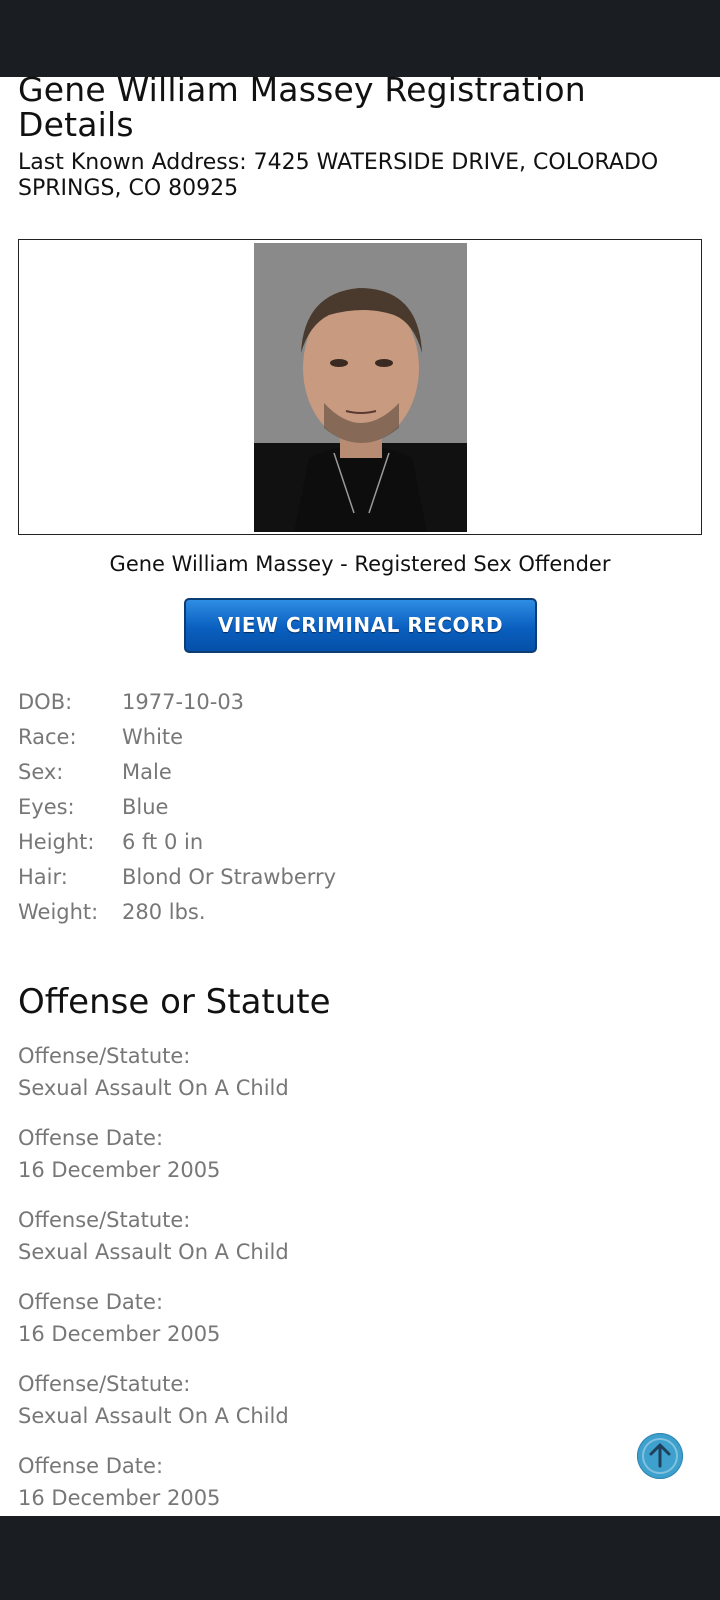 The height and width of the screenshot is (1600, 720). What do you see at coordinates (163, 842) in the screenshot?
I see `detail-value: 6 ft 0 in` at bounding box center [163, 842].